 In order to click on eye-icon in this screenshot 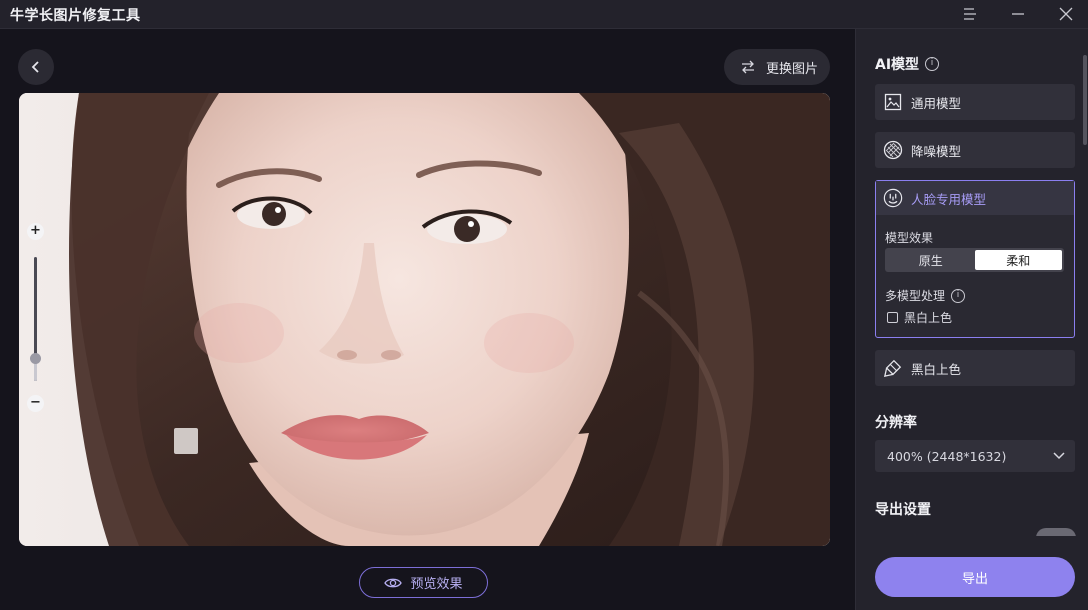, I will do `click(393, 582)`.